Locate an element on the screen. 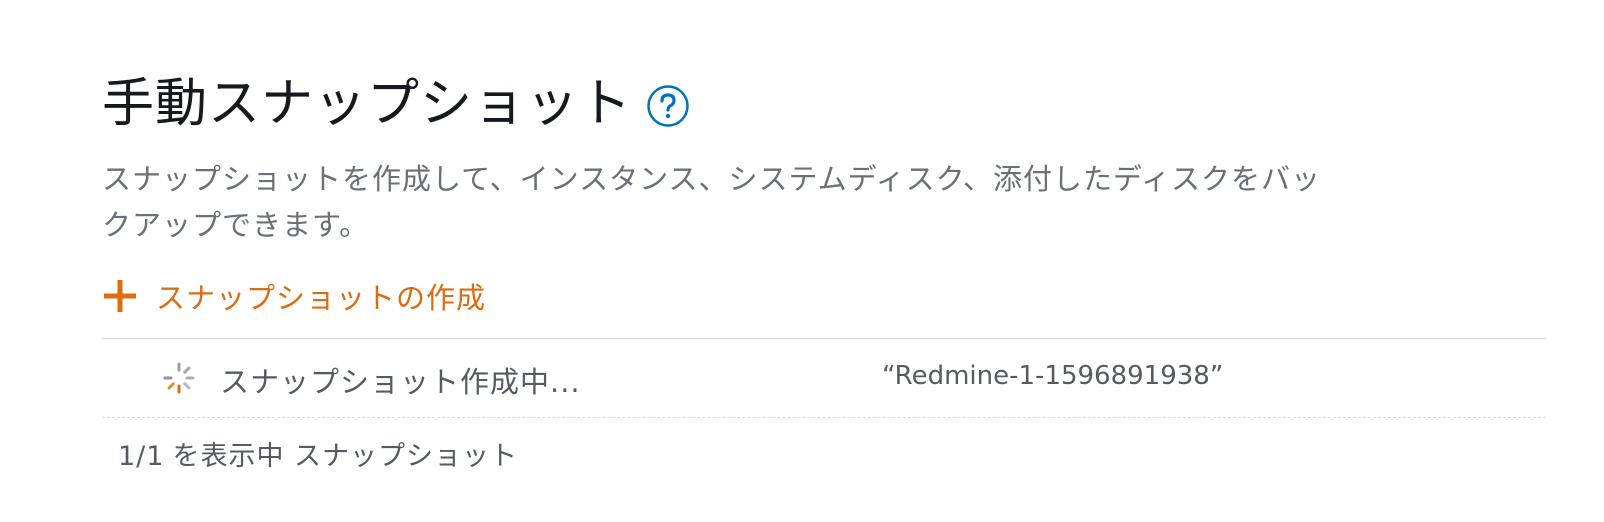 The width and height of the screenshot is (1604, 522). create-snapshot-link: スナップショットの作成 is located at coordinates (294, 296).